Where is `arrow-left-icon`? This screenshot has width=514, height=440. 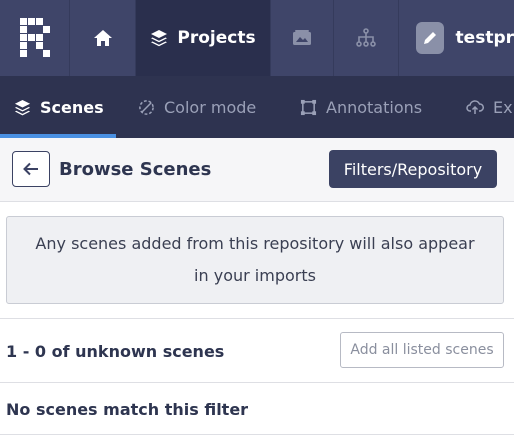 arrow-left-icon is located at coordinates (30, 169).